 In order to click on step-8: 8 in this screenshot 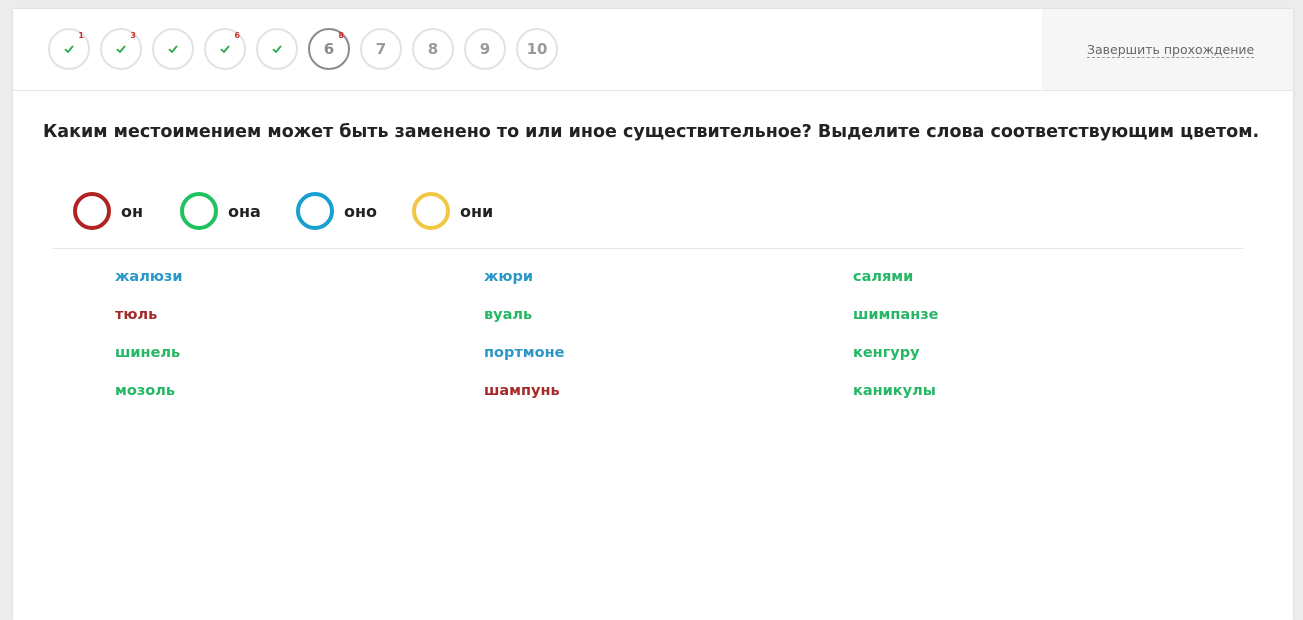, I will do `click(433, 49)`.